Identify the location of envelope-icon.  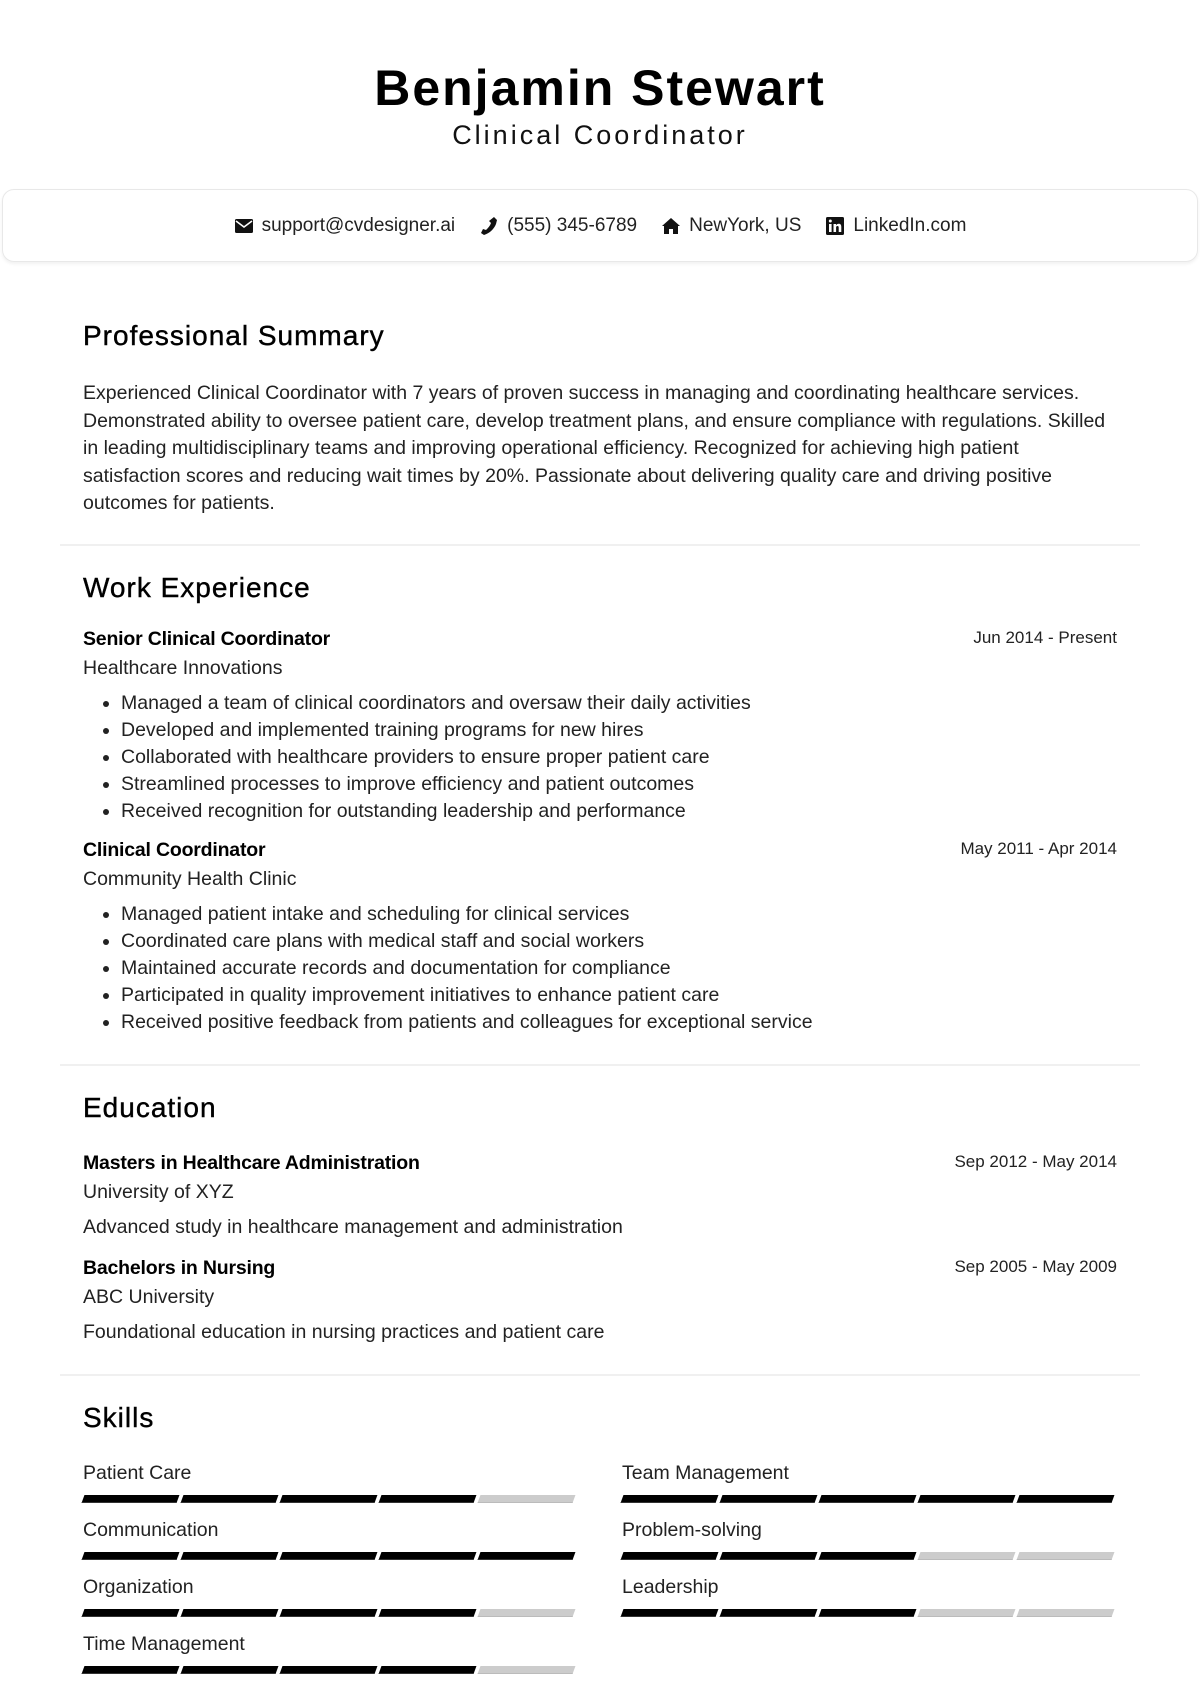
(244, 226).